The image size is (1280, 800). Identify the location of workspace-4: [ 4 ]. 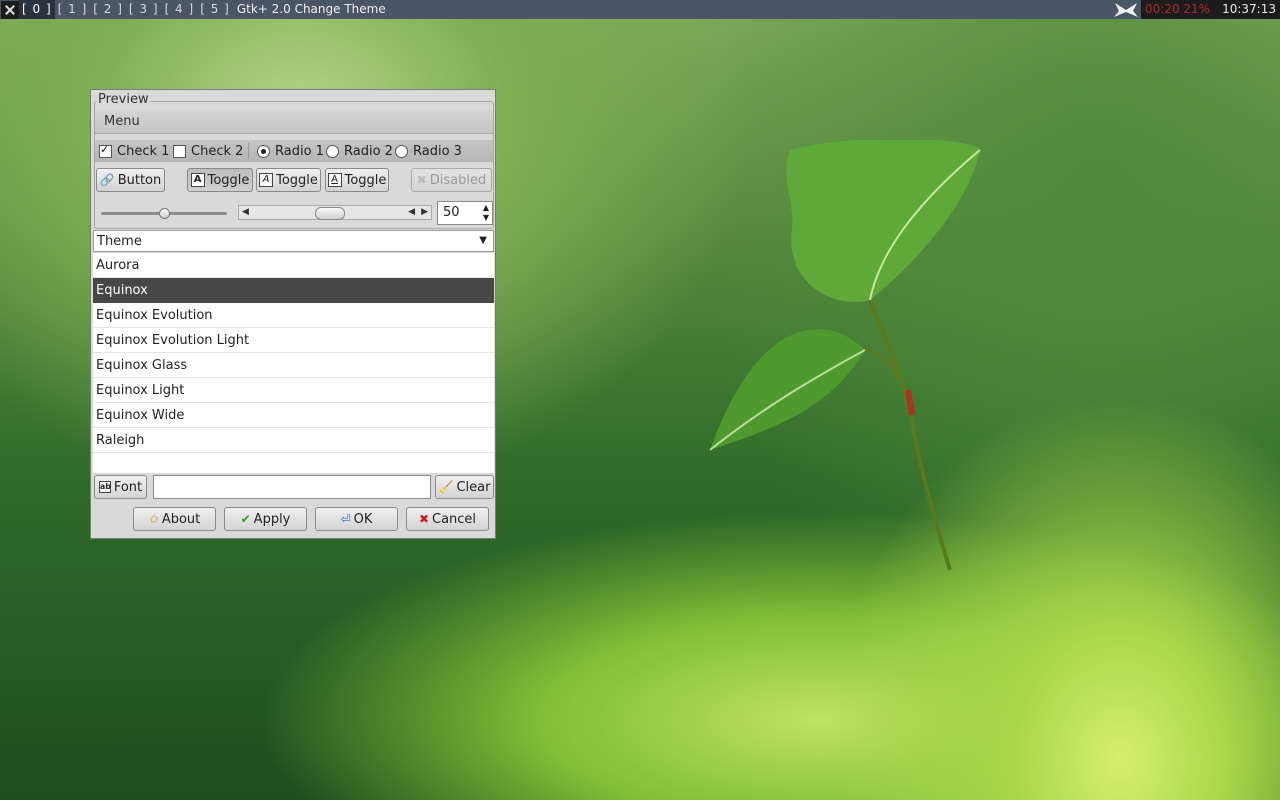
(180, 9).